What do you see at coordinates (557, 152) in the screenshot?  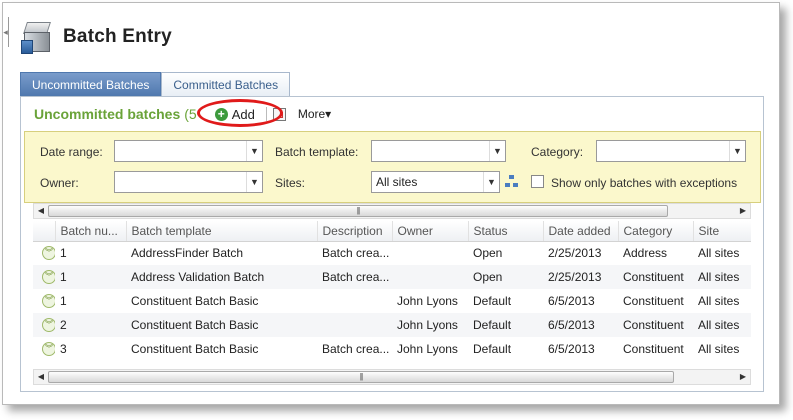 I see `category-label: Category:` at bounding box center [557, 152].